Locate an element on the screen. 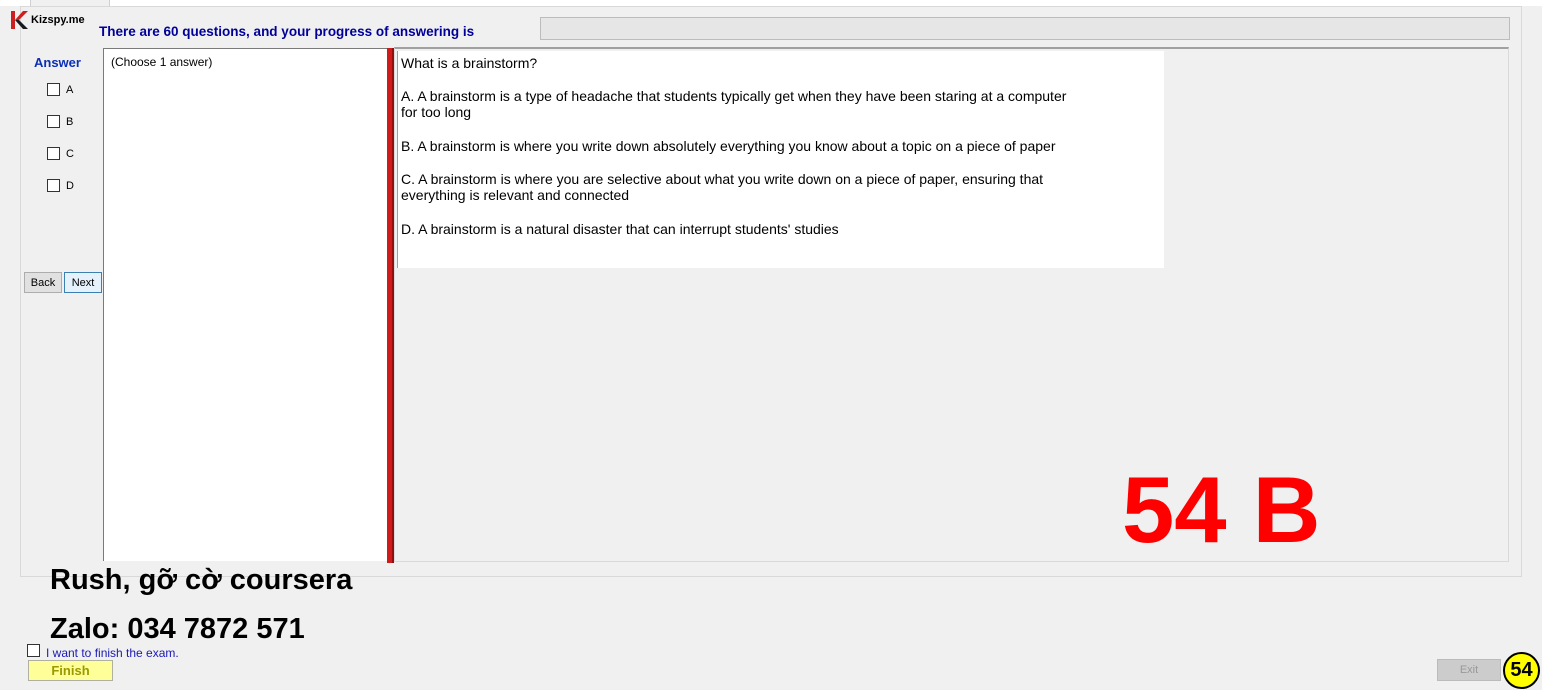 This screenshot has height=690, width=1542. option-a-checkbox is located at coordinates (53, 89).